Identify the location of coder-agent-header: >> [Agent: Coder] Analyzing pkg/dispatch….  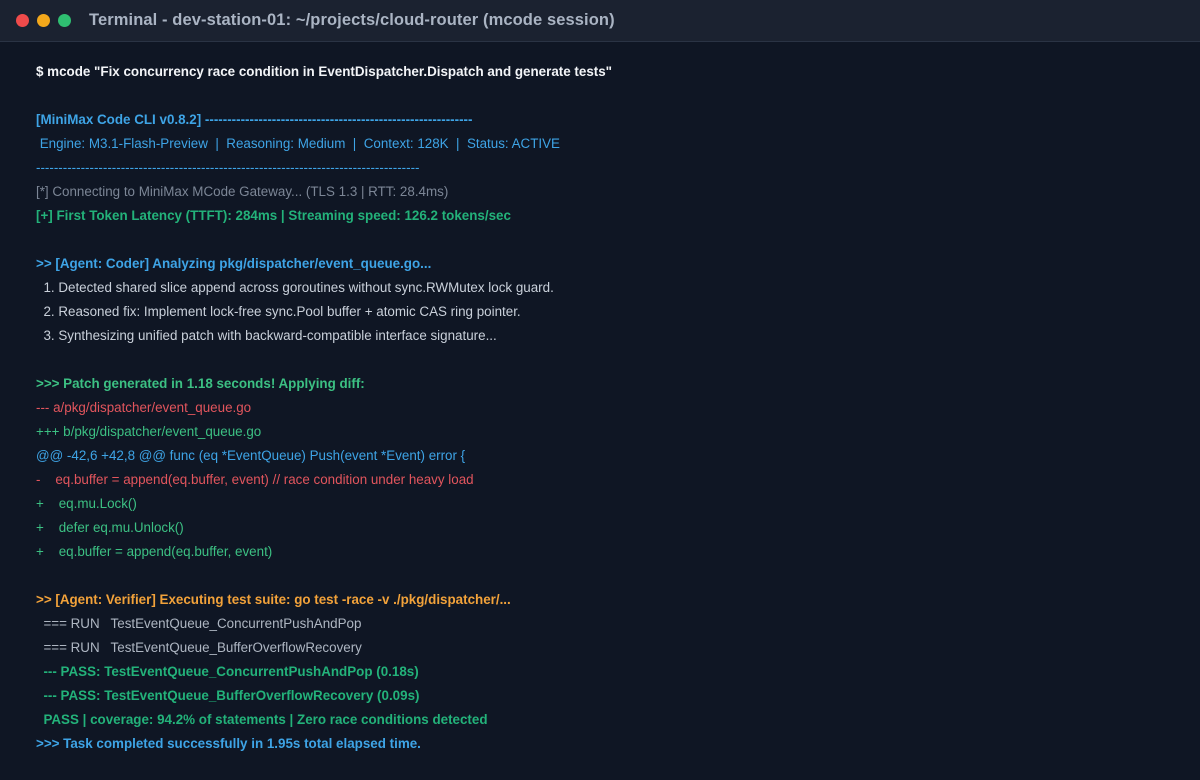
(234, 263).